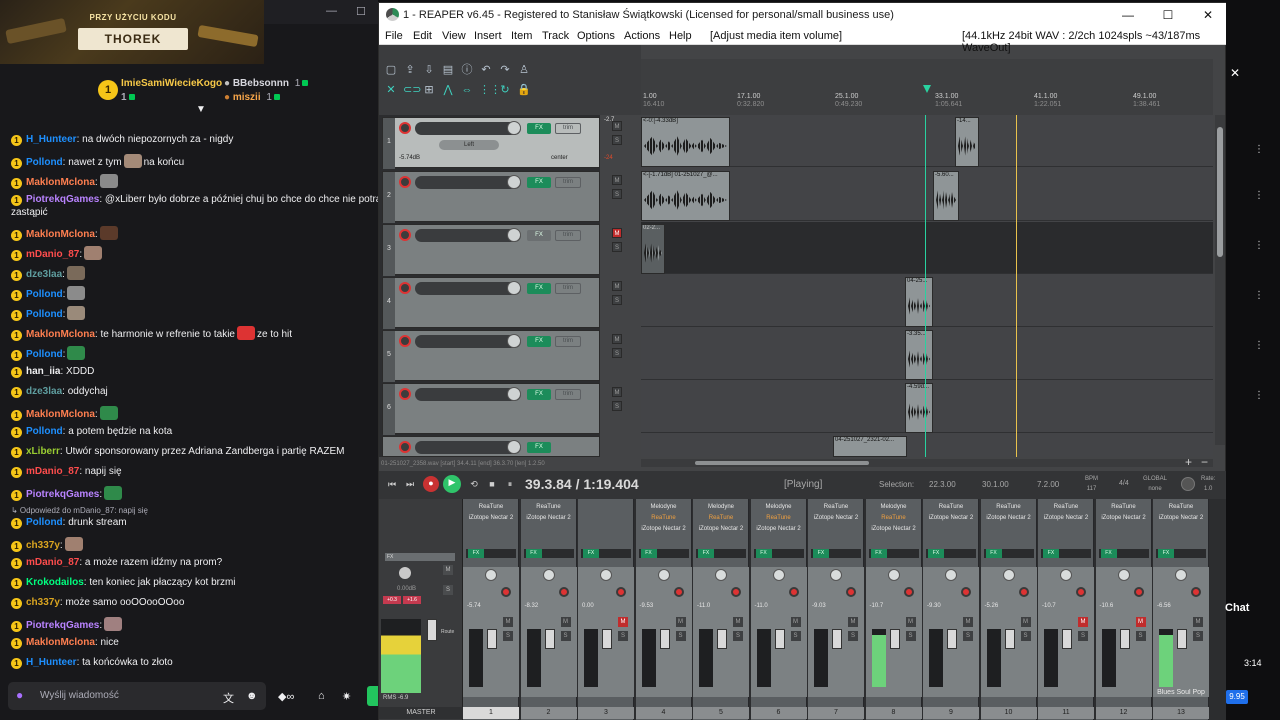 This screenshot has height=720, width=1280. Describe the element at coordinates (44, 391) in the screenshot. I see `chat-username: dze3laa` at that location.